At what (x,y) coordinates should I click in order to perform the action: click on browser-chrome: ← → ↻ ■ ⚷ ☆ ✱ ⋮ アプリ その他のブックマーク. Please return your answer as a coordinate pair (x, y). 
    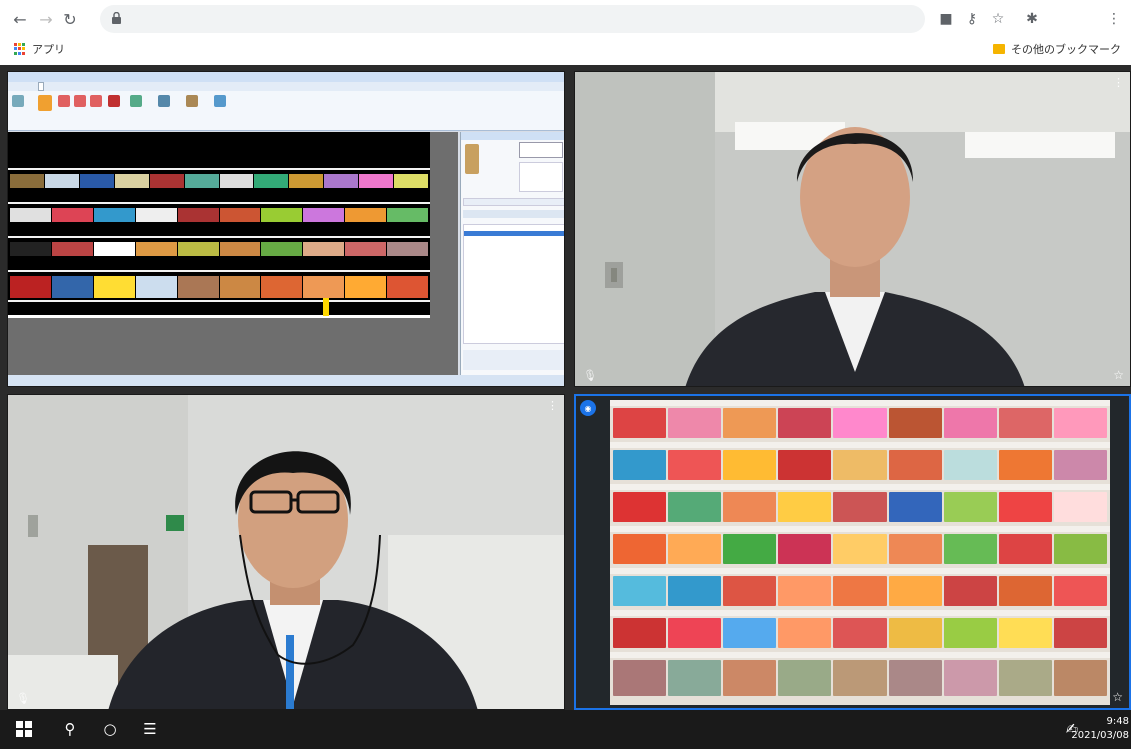
    Looking at the image, I should click on (565, 32).